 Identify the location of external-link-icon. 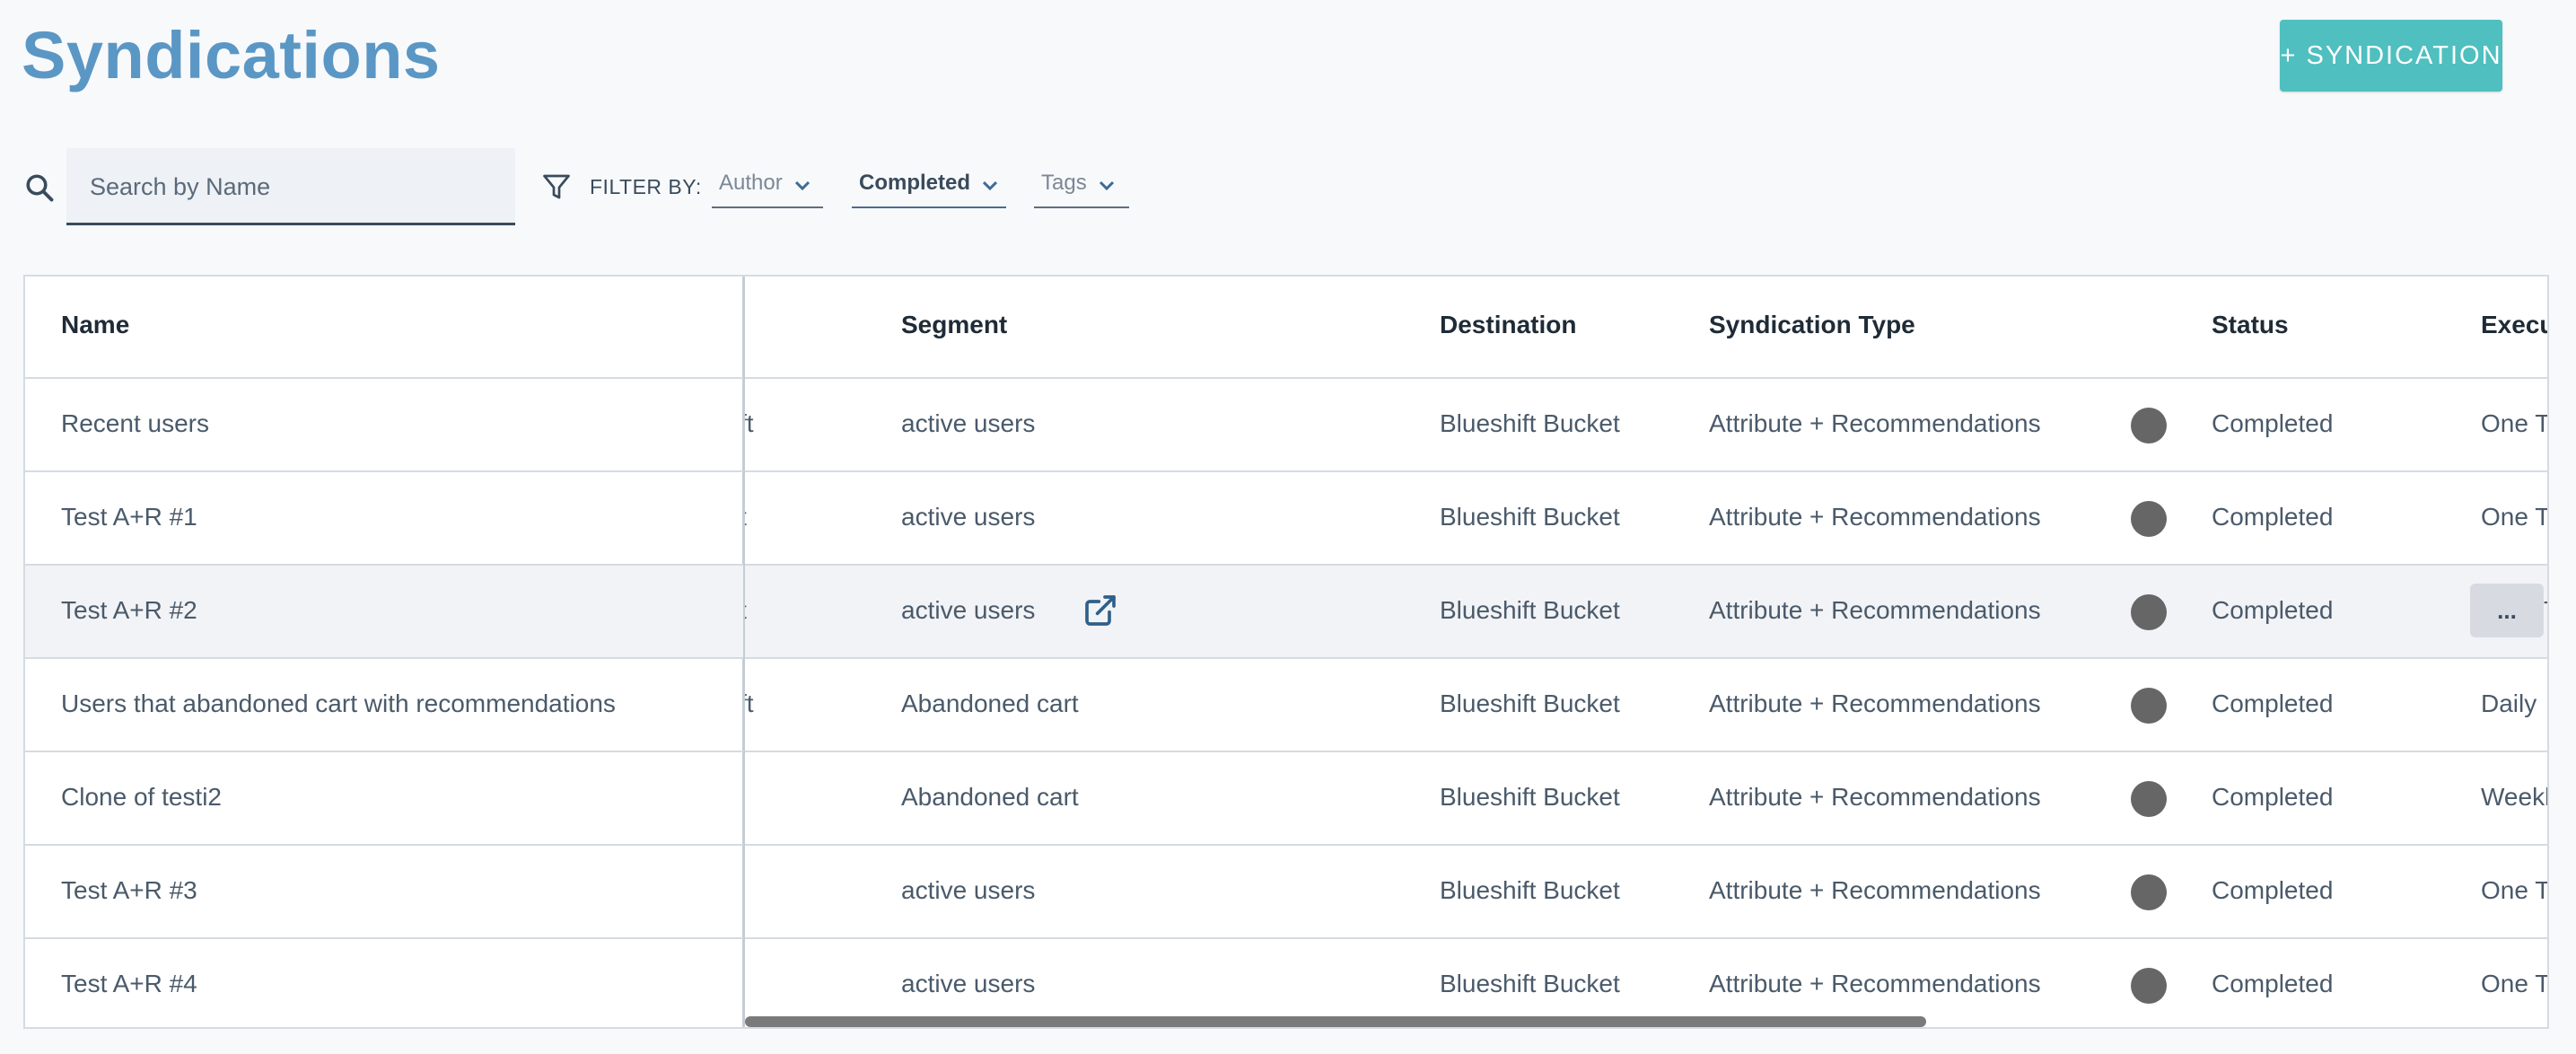
(1100, 610).